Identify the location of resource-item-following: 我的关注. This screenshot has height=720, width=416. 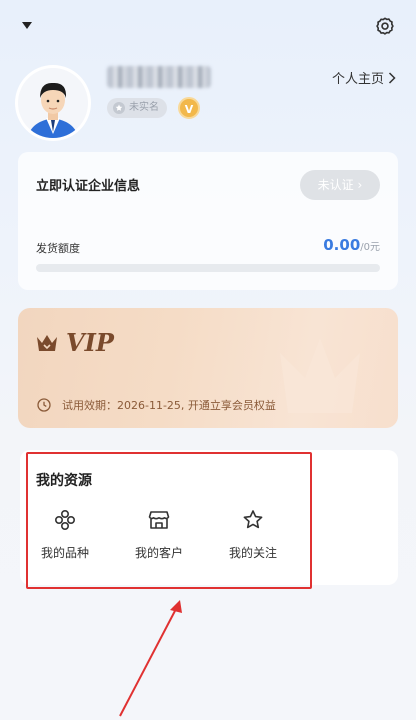
(253, 538).